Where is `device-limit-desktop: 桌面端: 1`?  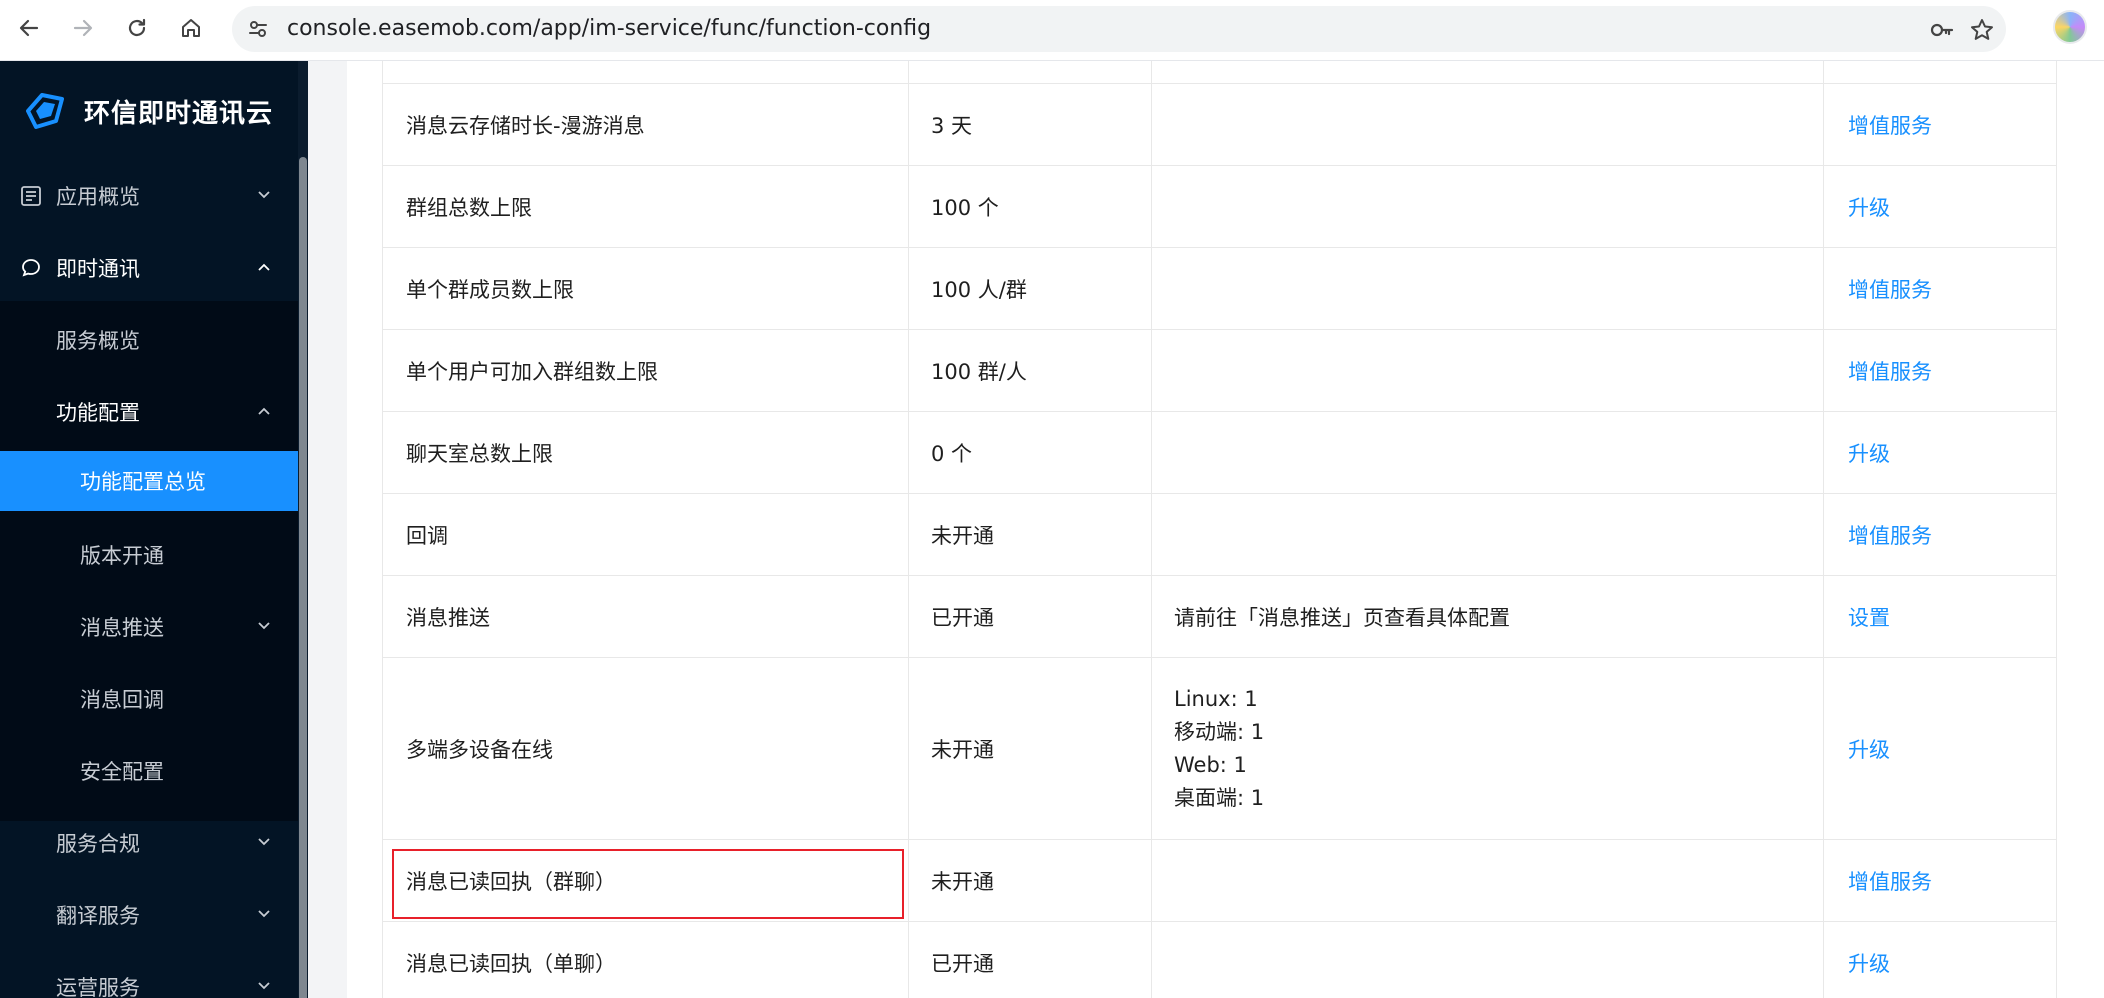
device-limit-desktop: 桌面端: 1 is located at coordinates (1219, 797).